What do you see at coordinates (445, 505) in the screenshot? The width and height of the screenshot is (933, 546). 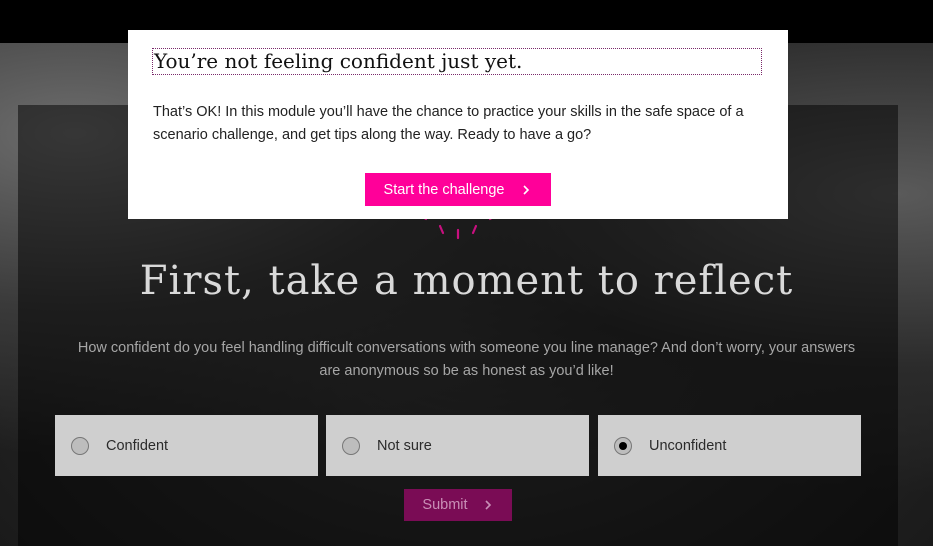 I see `submit-label: Submit` at bounding box center [445, 505].